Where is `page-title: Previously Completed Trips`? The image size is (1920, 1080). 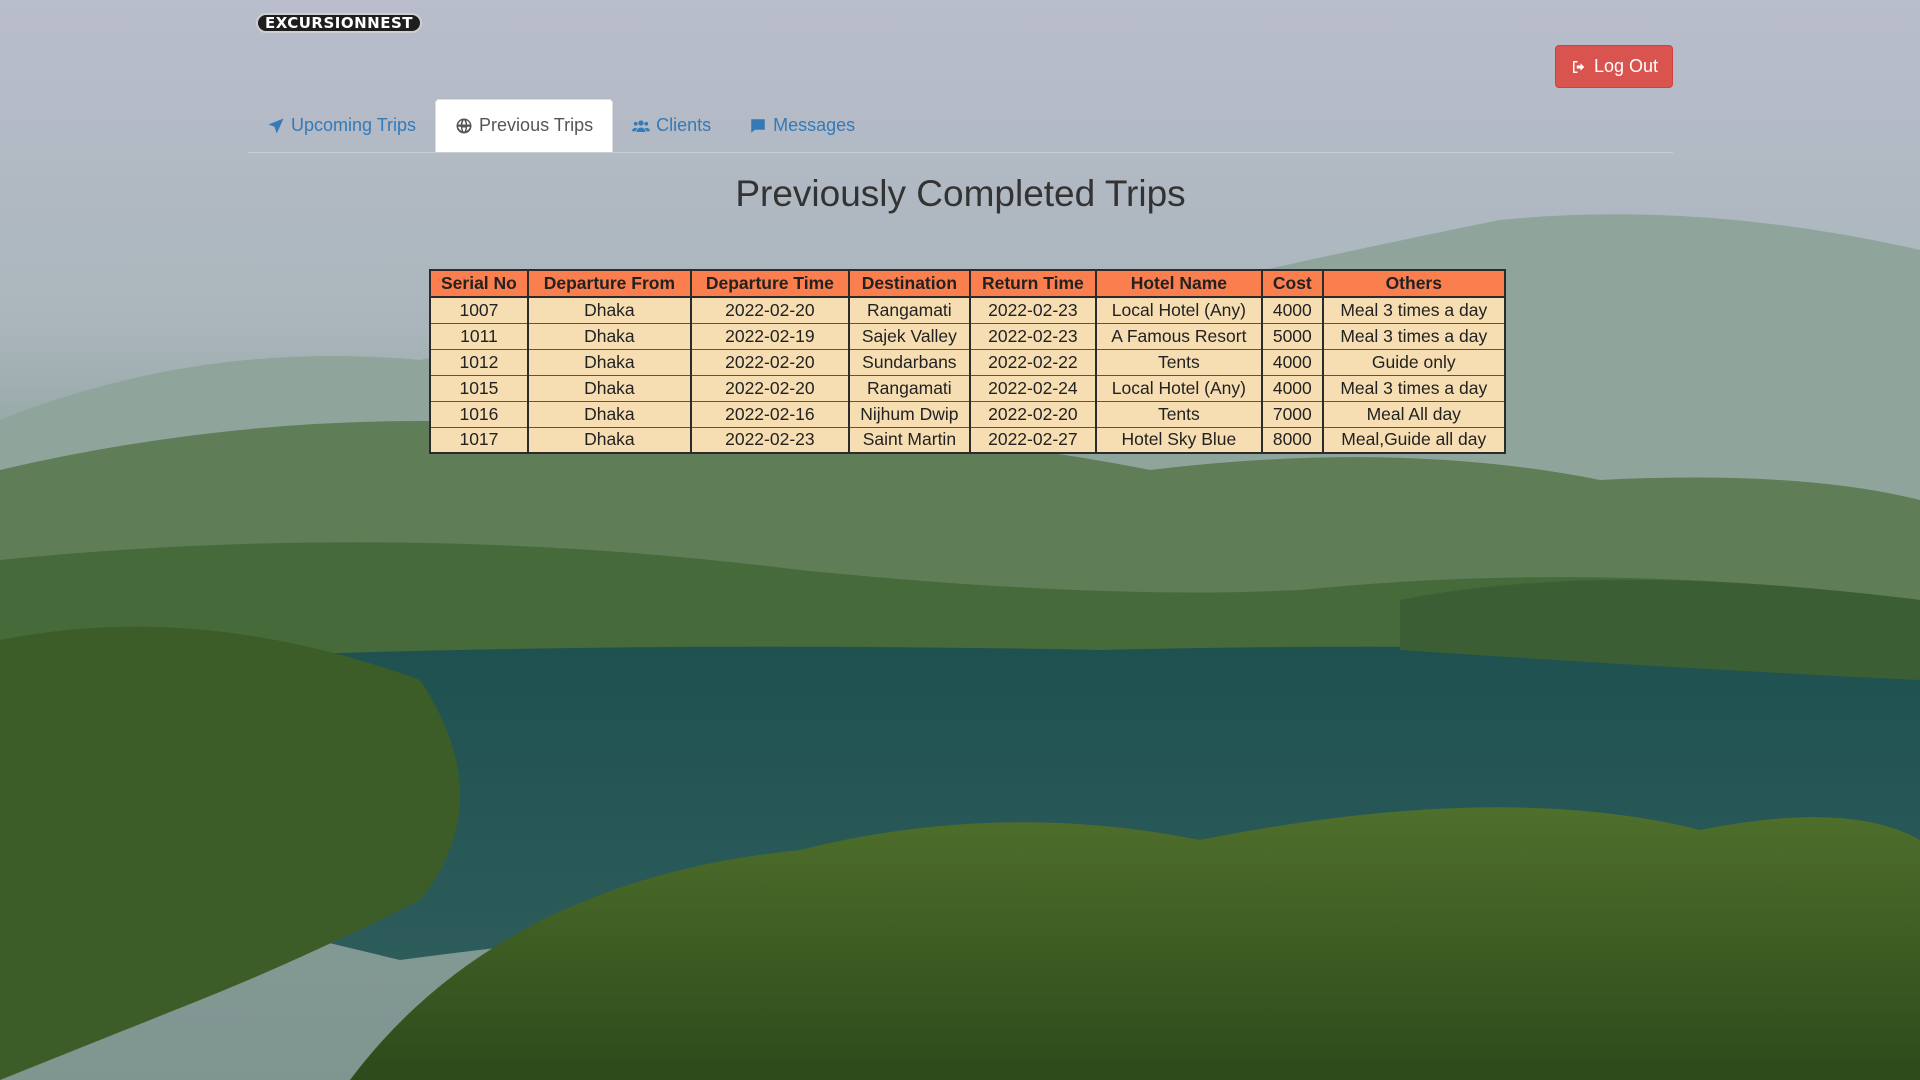
page-title: Previously Completed Trips is located at coordinates (960, 193).